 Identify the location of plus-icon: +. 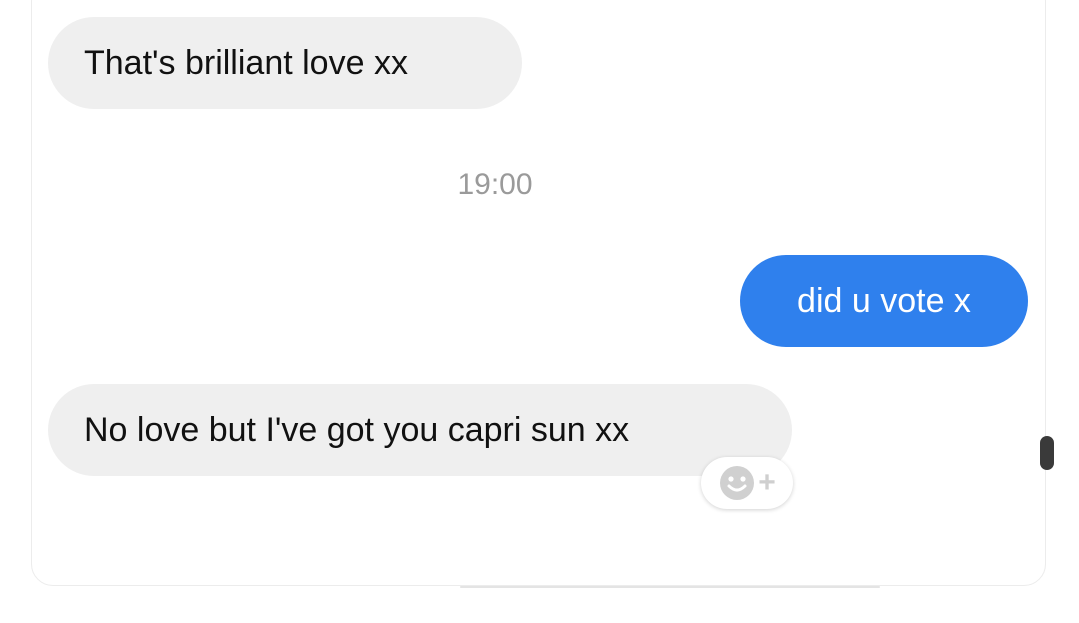
(767, 482).